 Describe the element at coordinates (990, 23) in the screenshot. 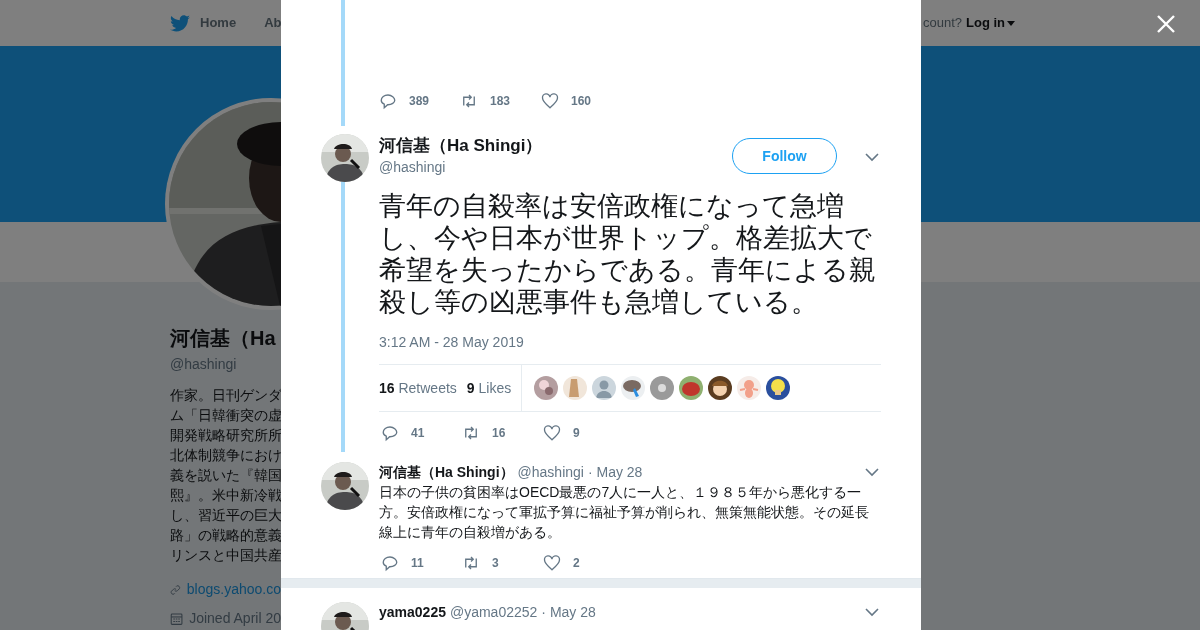

I see `login-link: Log in` at that location.